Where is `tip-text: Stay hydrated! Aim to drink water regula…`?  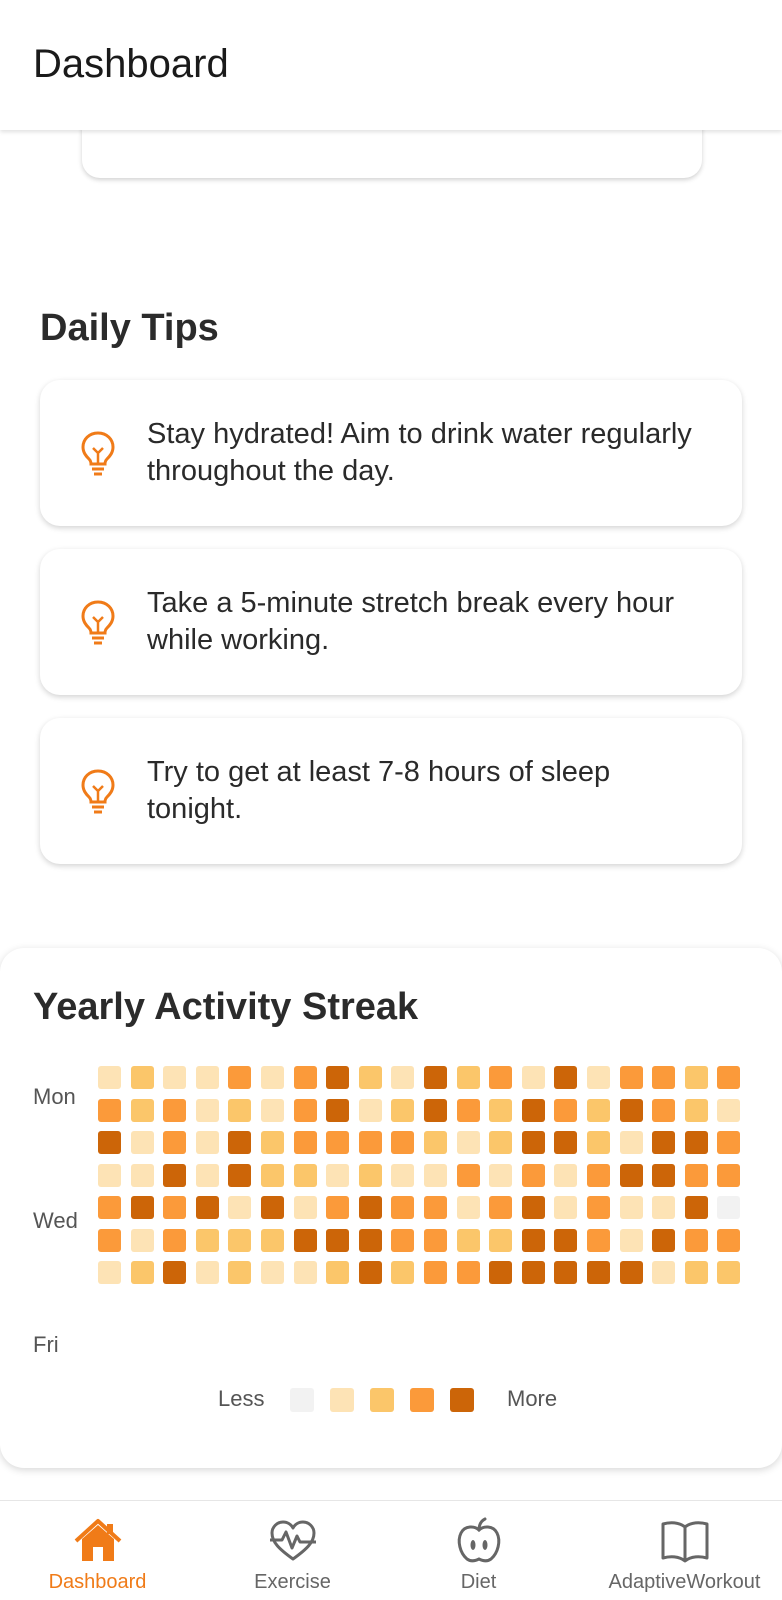
tip-text: Stay hydrated! Aim to drink water regula… is located at coordinates (419, 452).